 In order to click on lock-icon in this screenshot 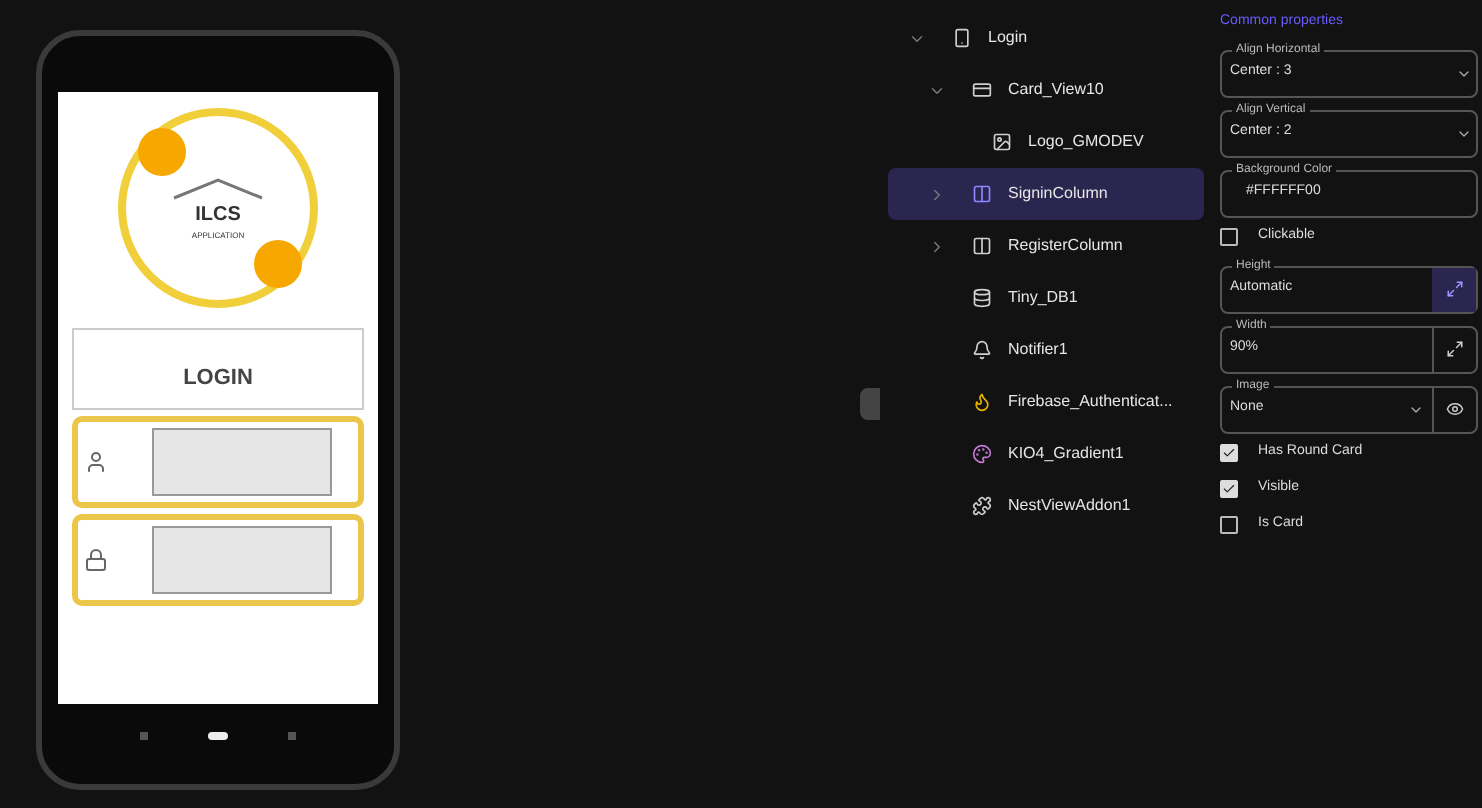, I will do `click(96, 559)`.